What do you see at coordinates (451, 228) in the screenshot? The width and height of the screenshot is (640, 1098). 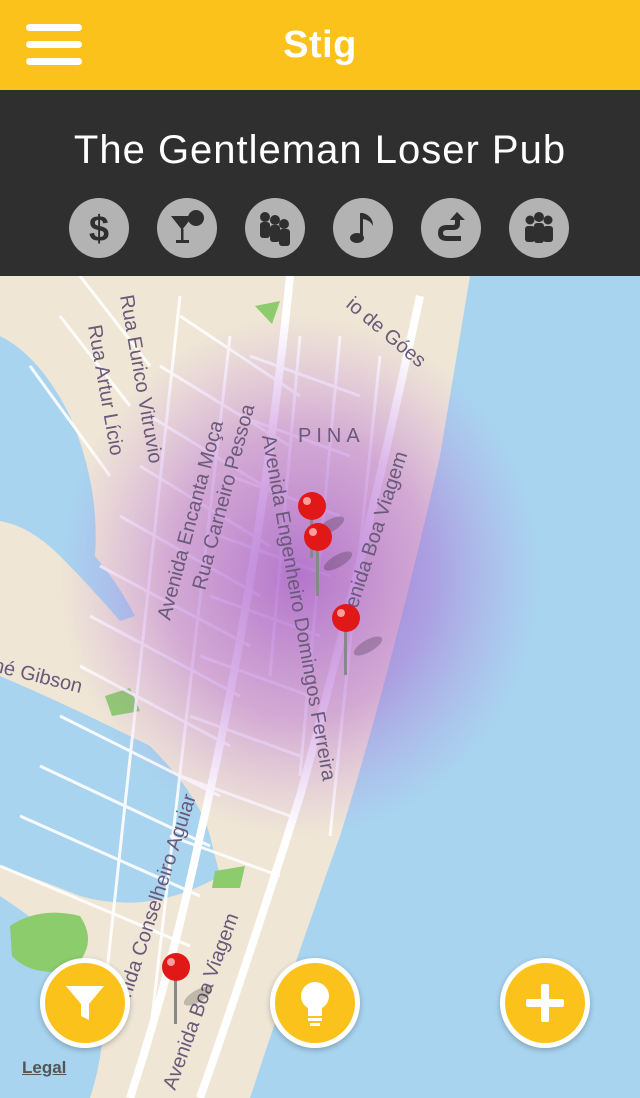 I see `route-icon` at bounding box center [451, 228].